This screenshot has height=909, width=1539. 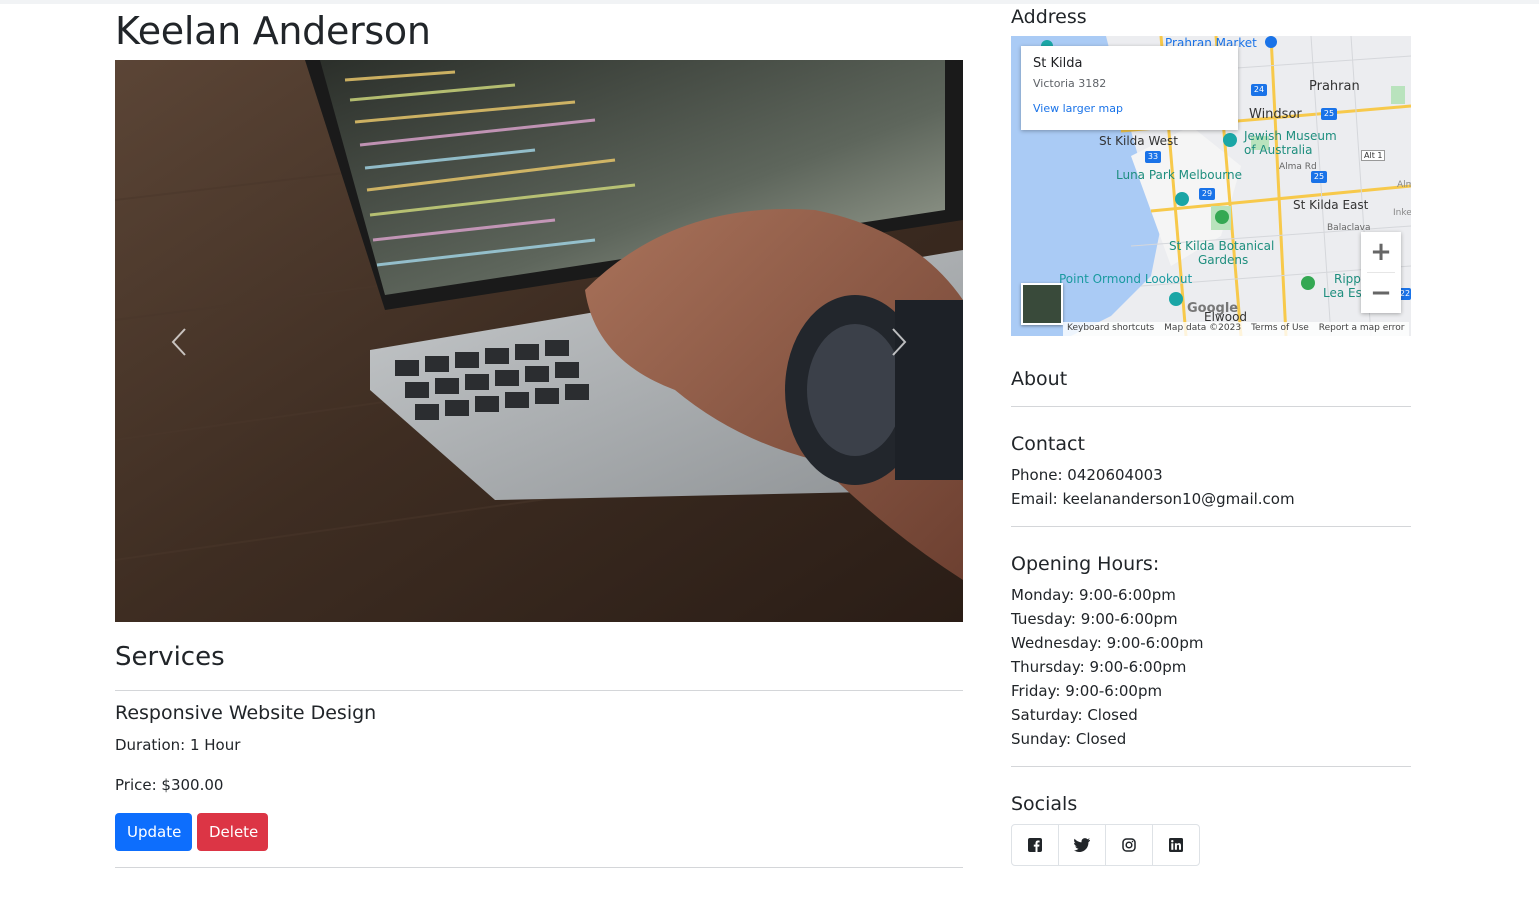 What do you see at coordinates (1099, 667) in the screenshot?
I see `hours-row: Thursday: 9:00-6:00pm` at bounding box center [1099, 667].